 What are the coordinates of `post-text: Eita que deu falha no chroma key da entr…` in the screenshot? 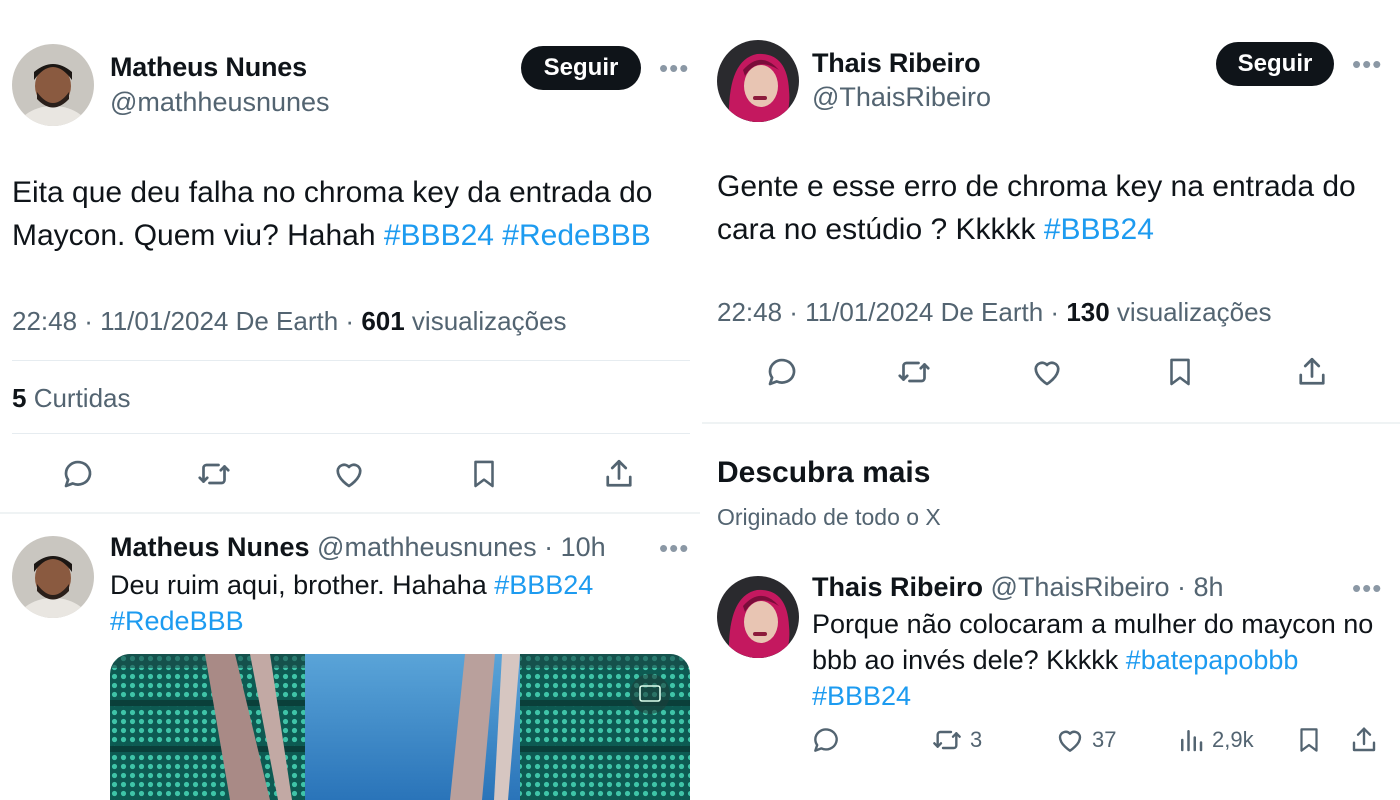 It's located at (352, 214).